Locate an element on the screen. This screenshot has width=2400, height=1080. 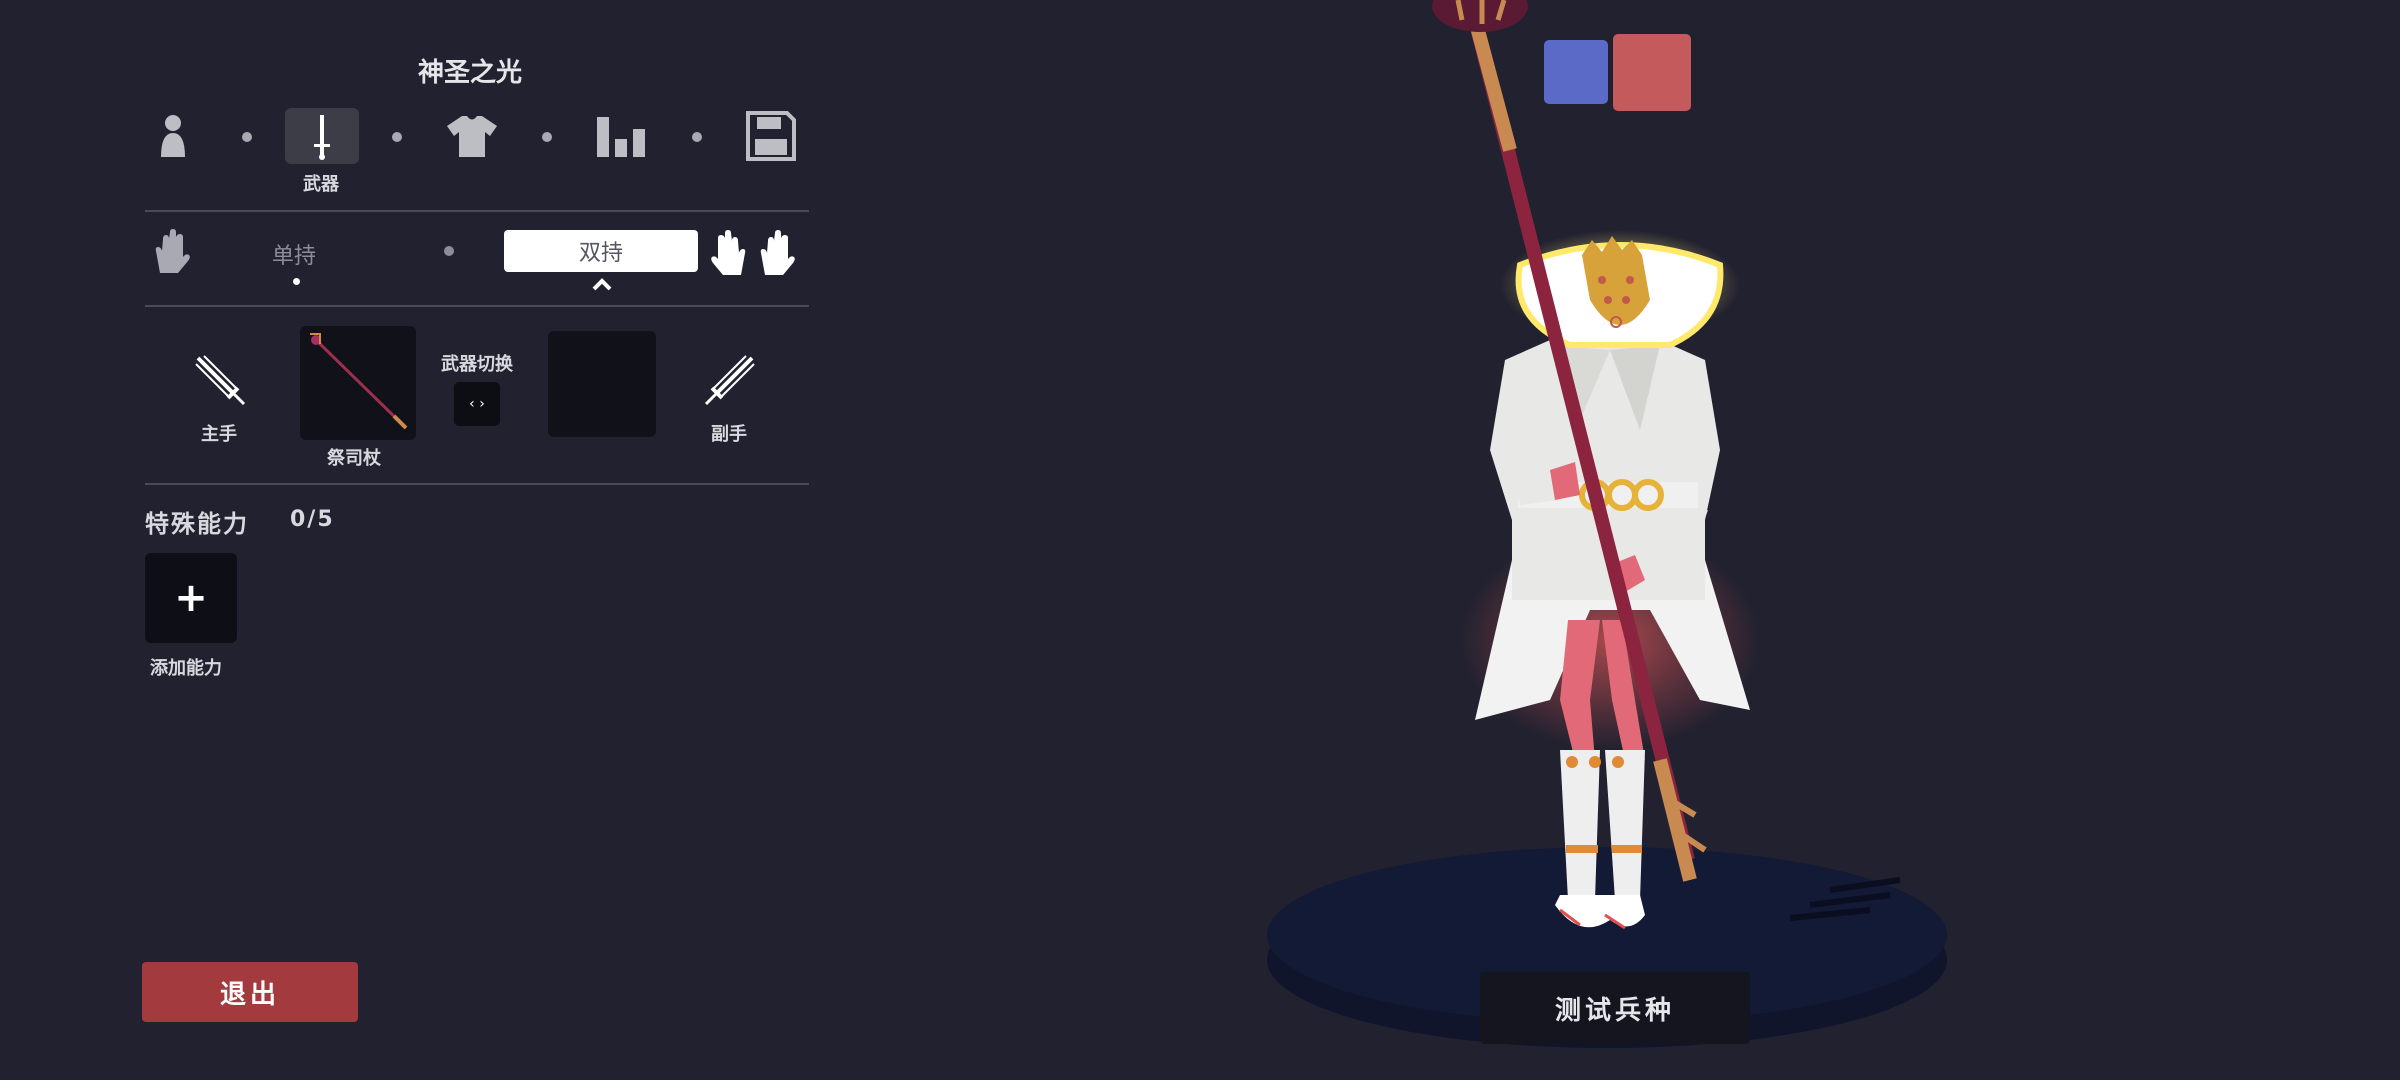
dual-grip-option: 双持 is located at coordinates (601, 251).